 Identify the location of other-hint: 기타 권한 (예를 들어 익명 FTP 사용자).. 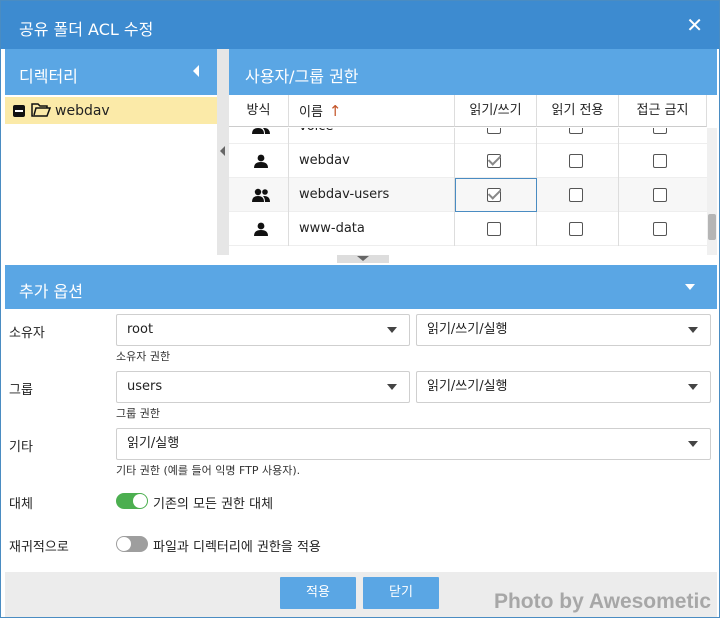
(208, 470).